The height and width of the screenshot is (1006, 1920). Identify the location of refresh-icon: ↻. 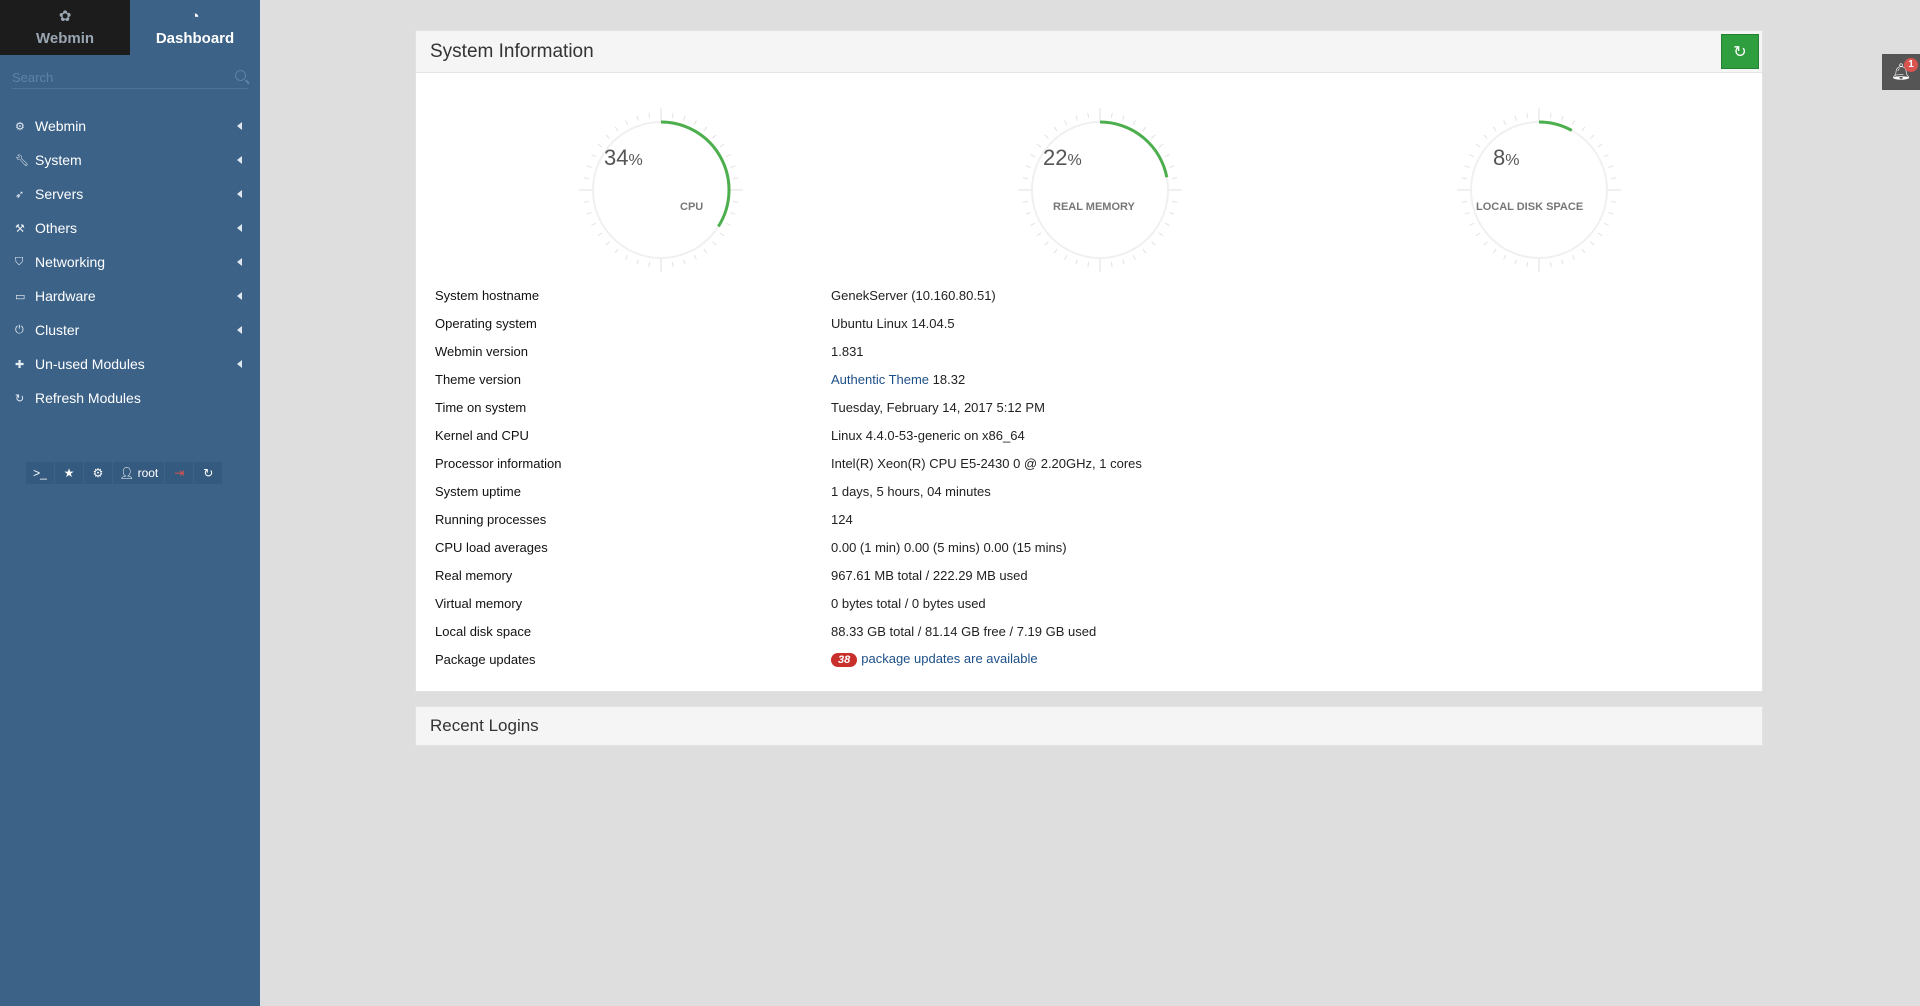
(208, 473).